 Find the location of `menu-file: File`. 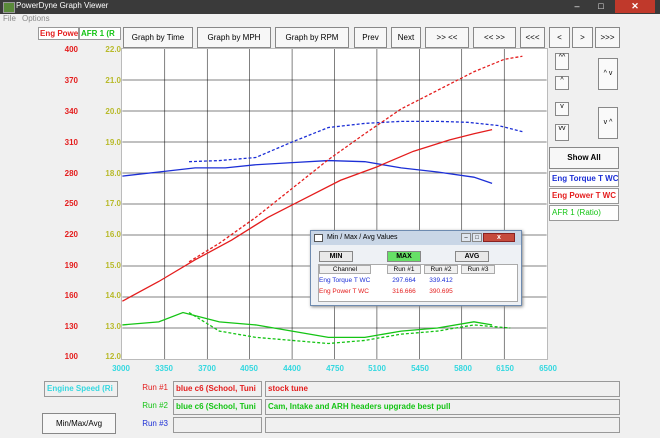

menu-file: File is located at coordinates (9, 18).